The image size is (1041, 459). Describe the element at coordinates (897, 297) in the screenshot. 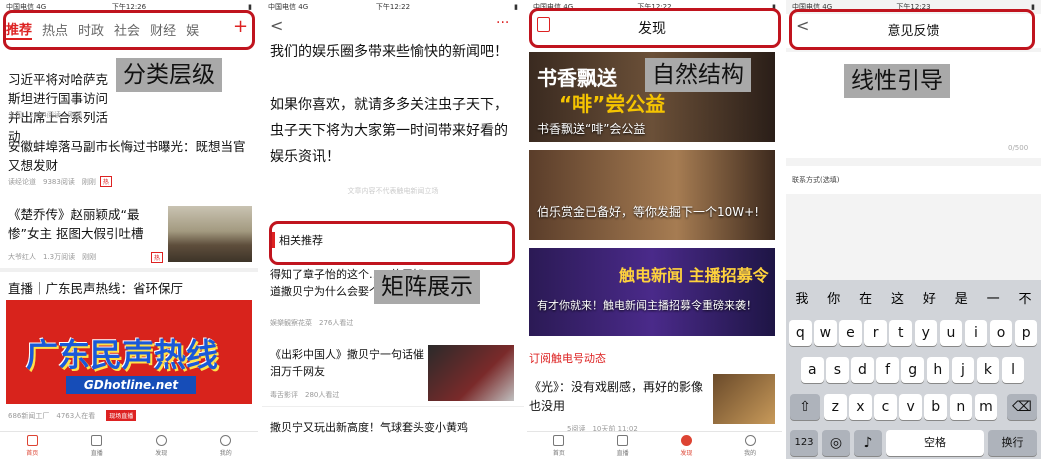

I see `candidate: 这` at that location.